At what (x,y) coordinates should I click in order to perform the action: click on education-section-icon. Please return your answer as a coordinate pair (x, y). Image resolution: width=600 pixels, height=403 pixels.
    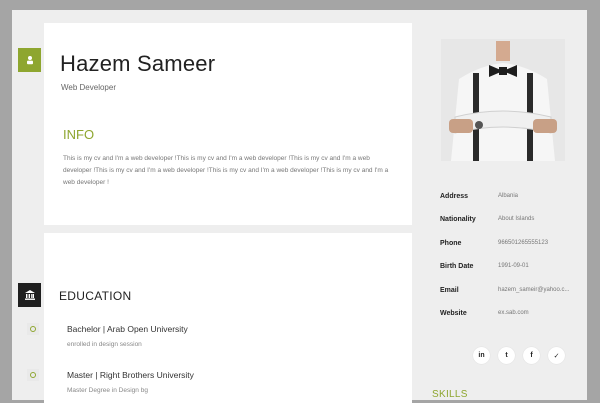
    Looking at the image, I should click on (29, 295).